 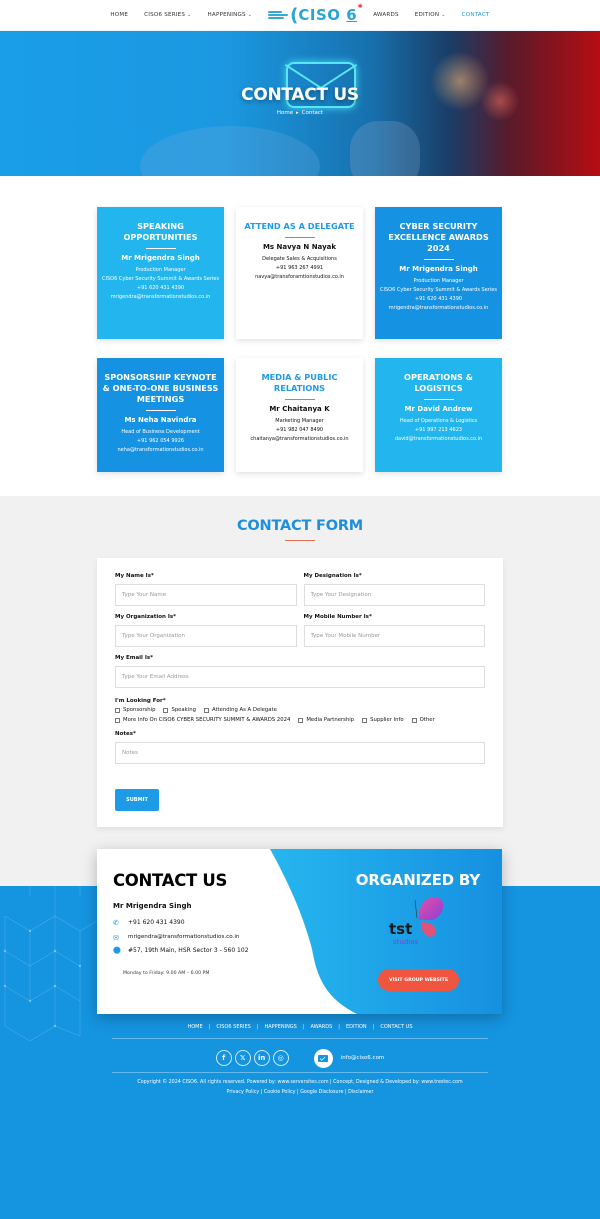 What do you see at coordinates (261, 1058) in the screenshot?
I see `linkedin-icon: in` at bounding box center [261, 1058].